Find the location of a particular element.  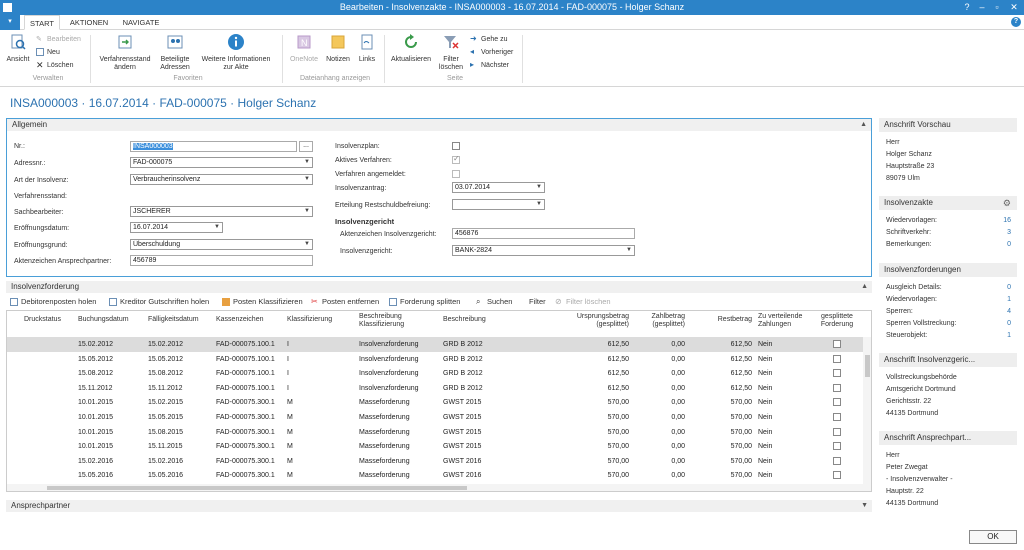

maximize-button: ▫ is located at coordinates (997, 7).